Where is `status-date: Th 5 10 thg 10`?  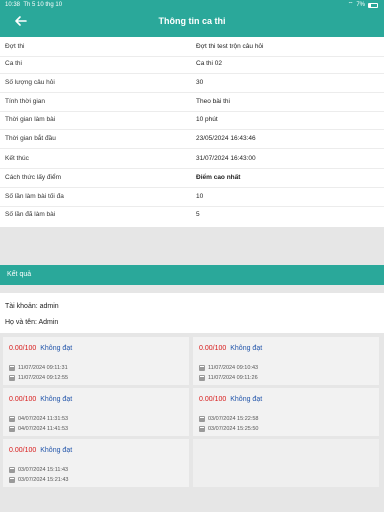
status-date: Th 5 10 thg 10 is located at coordinates (43, 5).